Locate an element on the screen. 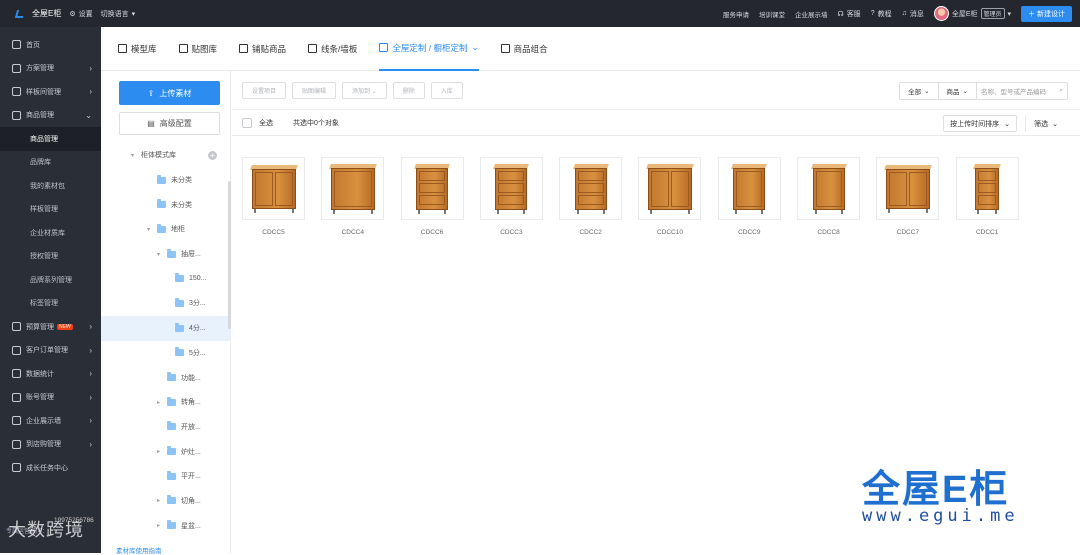 The image size is (1080, 555). delete-button: 删除 is located at coordinates (408, 90).